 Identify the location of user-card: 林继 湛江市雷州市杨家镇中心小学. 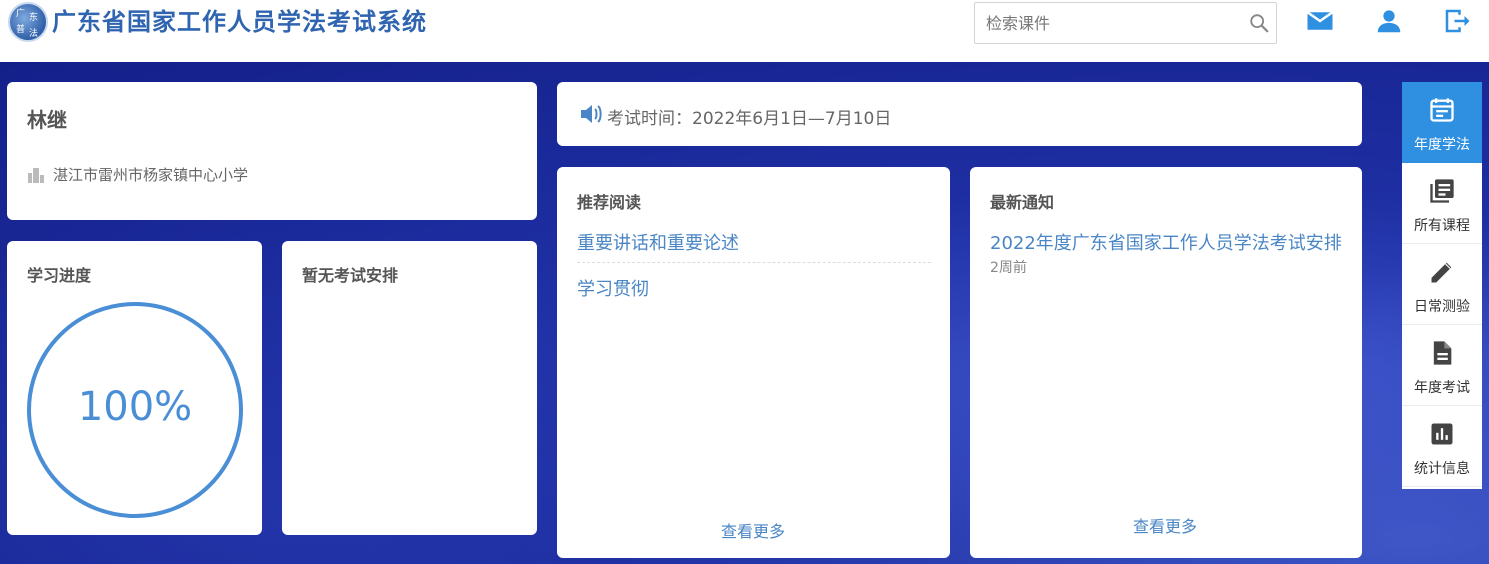
(272, 151).